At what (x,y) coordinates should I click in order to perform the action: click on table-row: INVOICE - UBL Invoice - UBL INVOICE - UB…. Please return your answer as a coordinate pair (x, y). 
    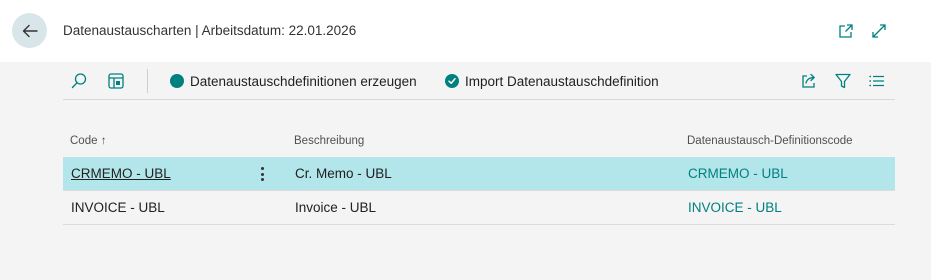
    Looking at the image, I should click on (479, 208).